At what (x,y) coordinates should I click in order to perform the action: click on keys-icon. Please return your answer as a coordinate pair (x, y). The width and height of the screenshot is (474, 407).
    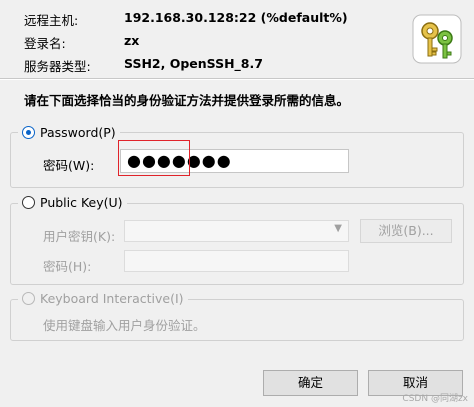
    Looking at the image, I should click on (437, 39).